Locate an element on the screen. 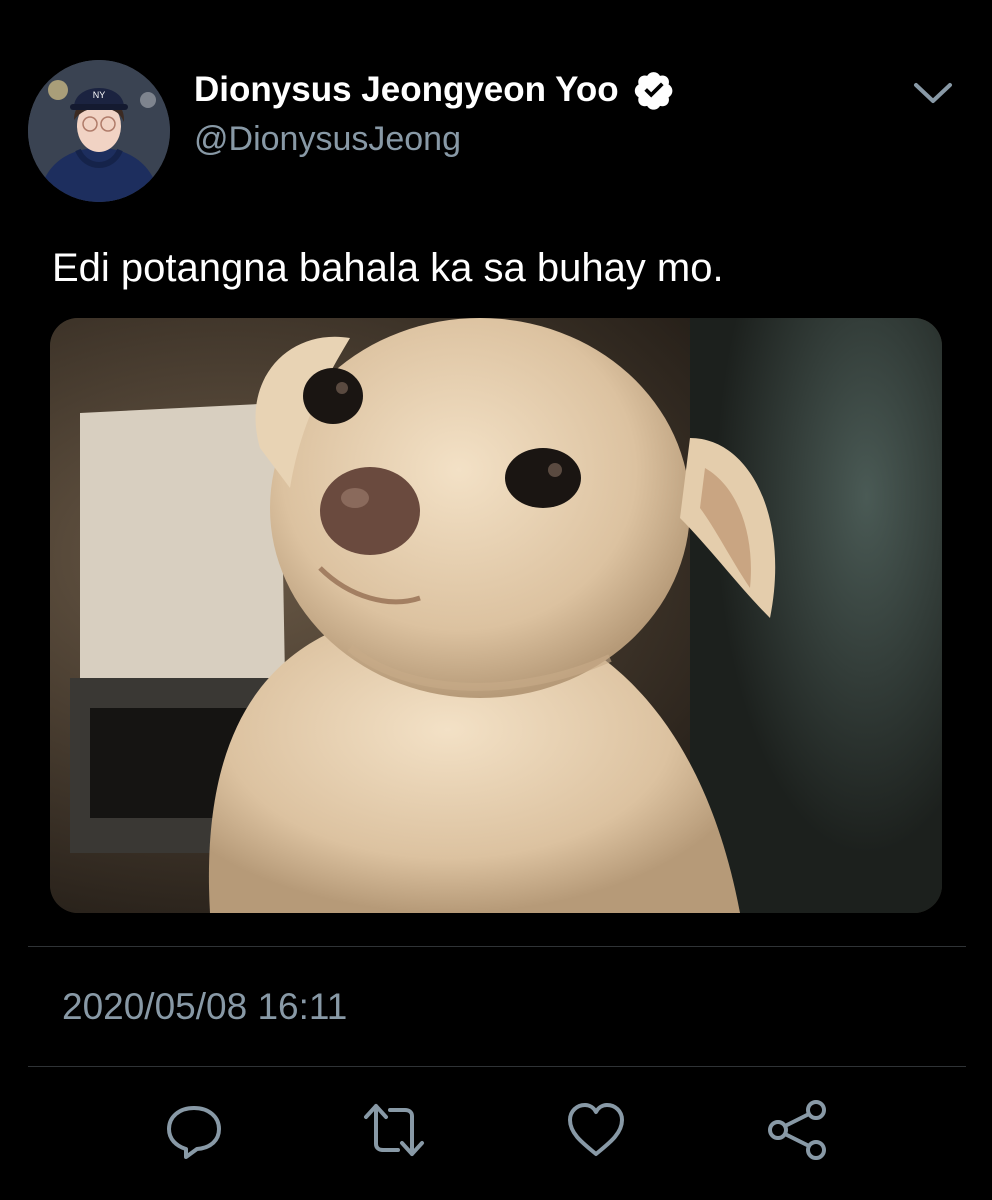 The height and width of the screenshot is (1200, 992). heart-icon is located at coordinates (596, 1129).